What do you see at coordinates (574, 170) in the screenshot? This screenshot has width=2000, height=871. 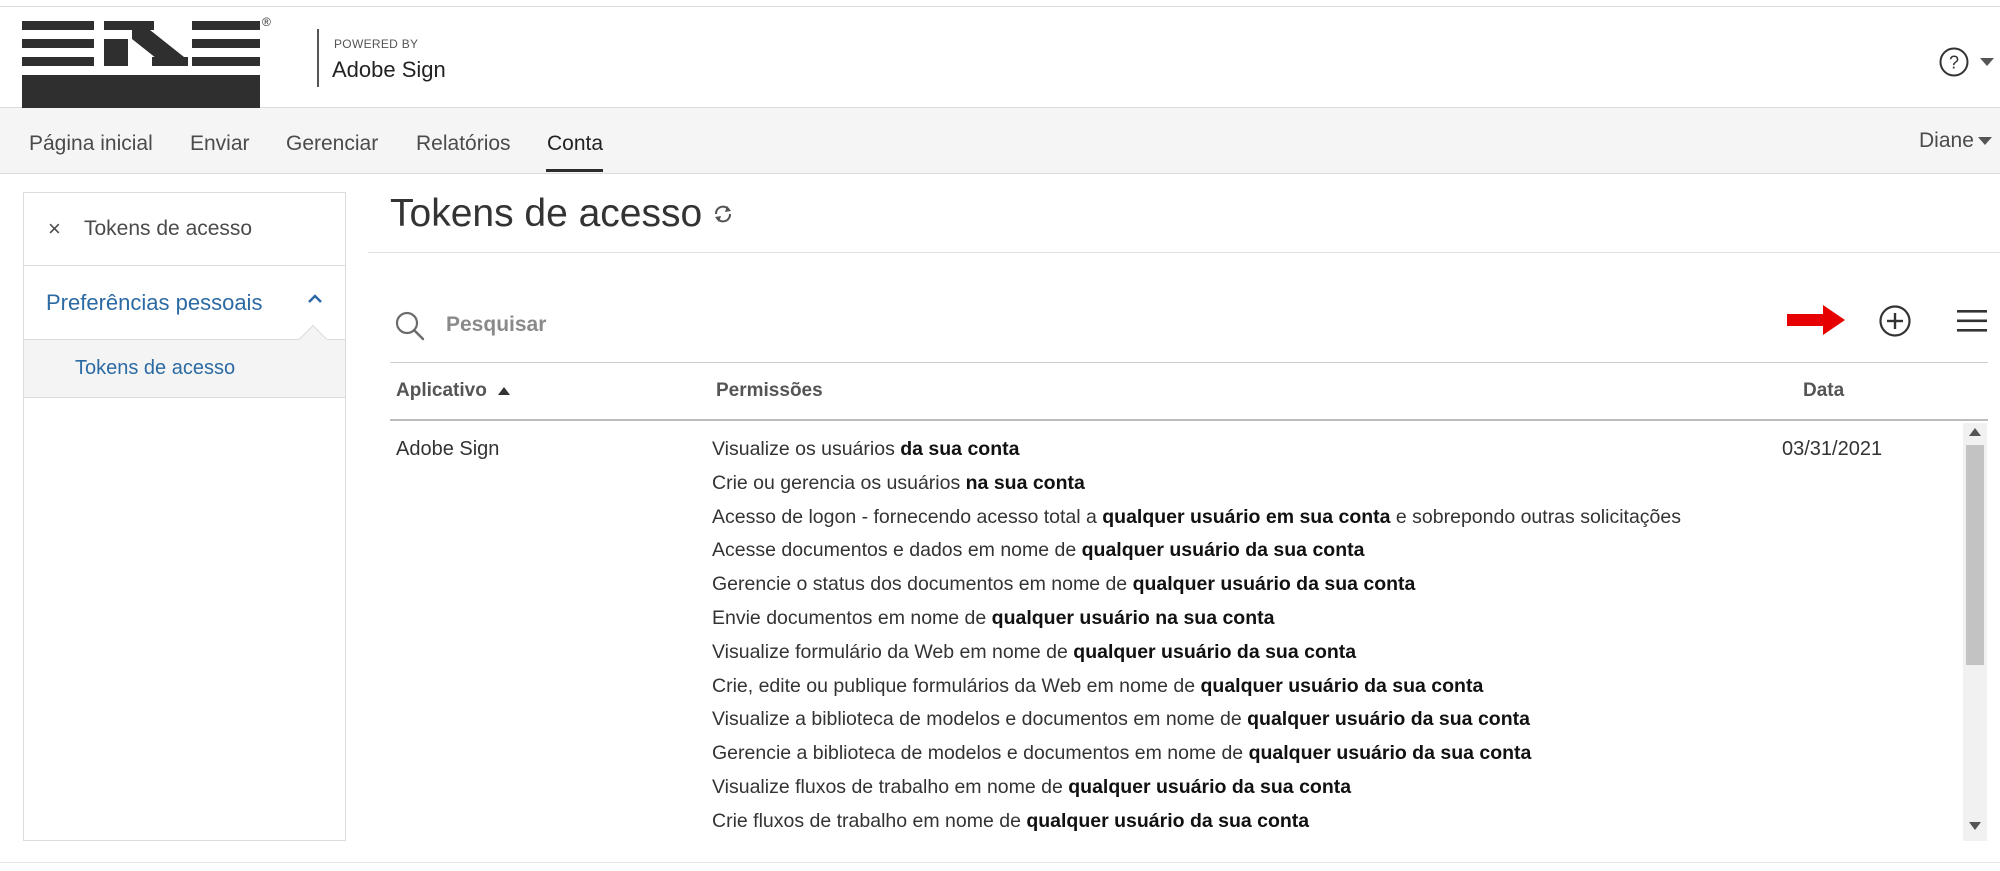 I see `nav-active-indicator` at bounding box center [574, 170].